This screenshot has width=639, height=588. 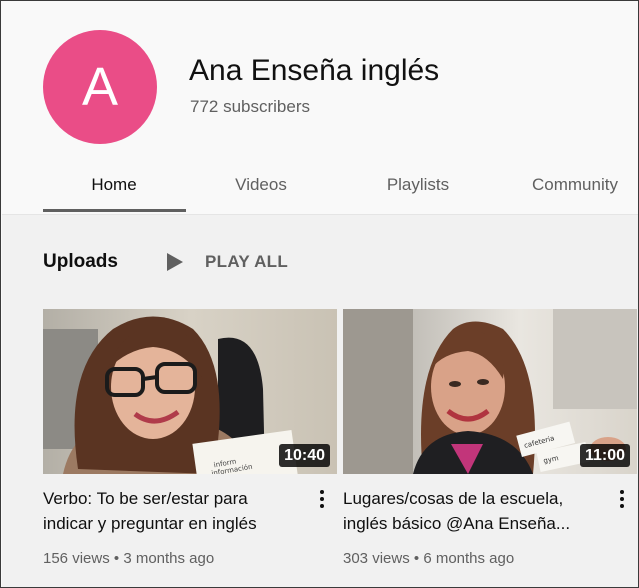 I want to click on subscriber-count: 772 subscribers, so click(x=250, y=106).